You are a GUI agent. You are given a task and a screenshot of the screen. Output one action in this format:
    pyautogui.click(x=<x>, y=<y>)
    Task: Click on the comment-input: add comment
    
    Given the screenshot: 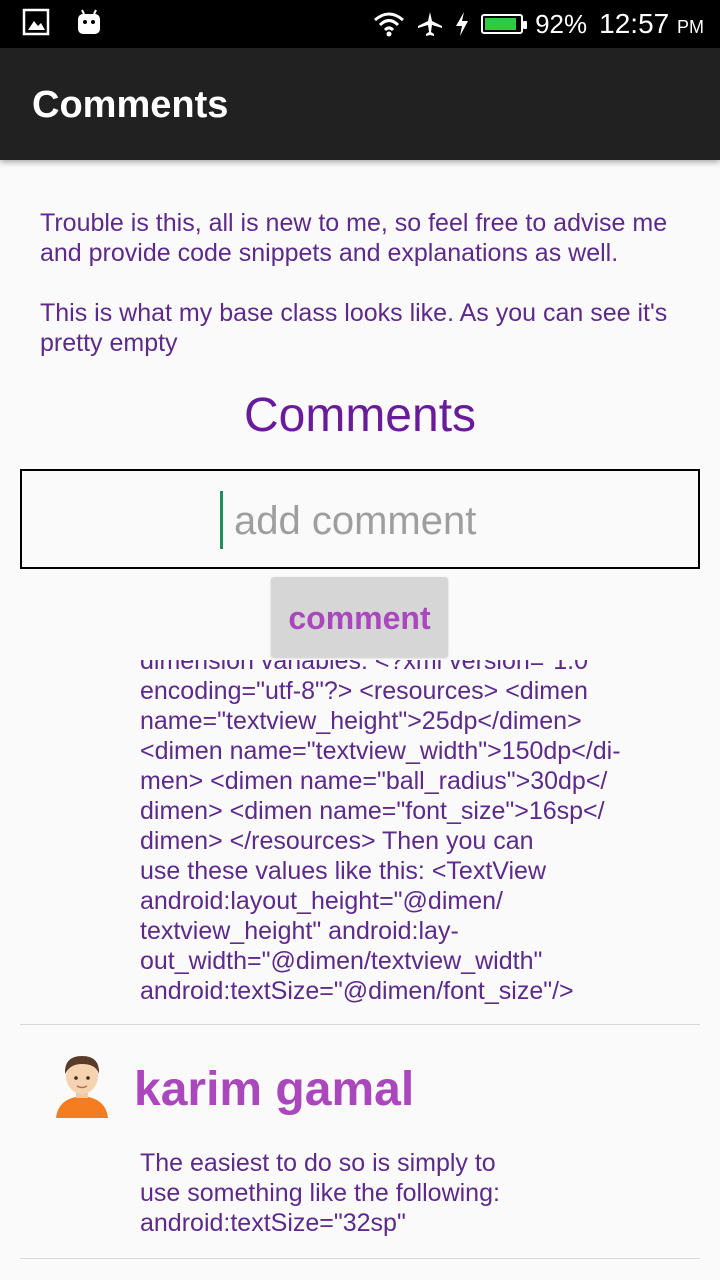 What is the action you would take?
    pyautogui.click(x=360, y=519)
    